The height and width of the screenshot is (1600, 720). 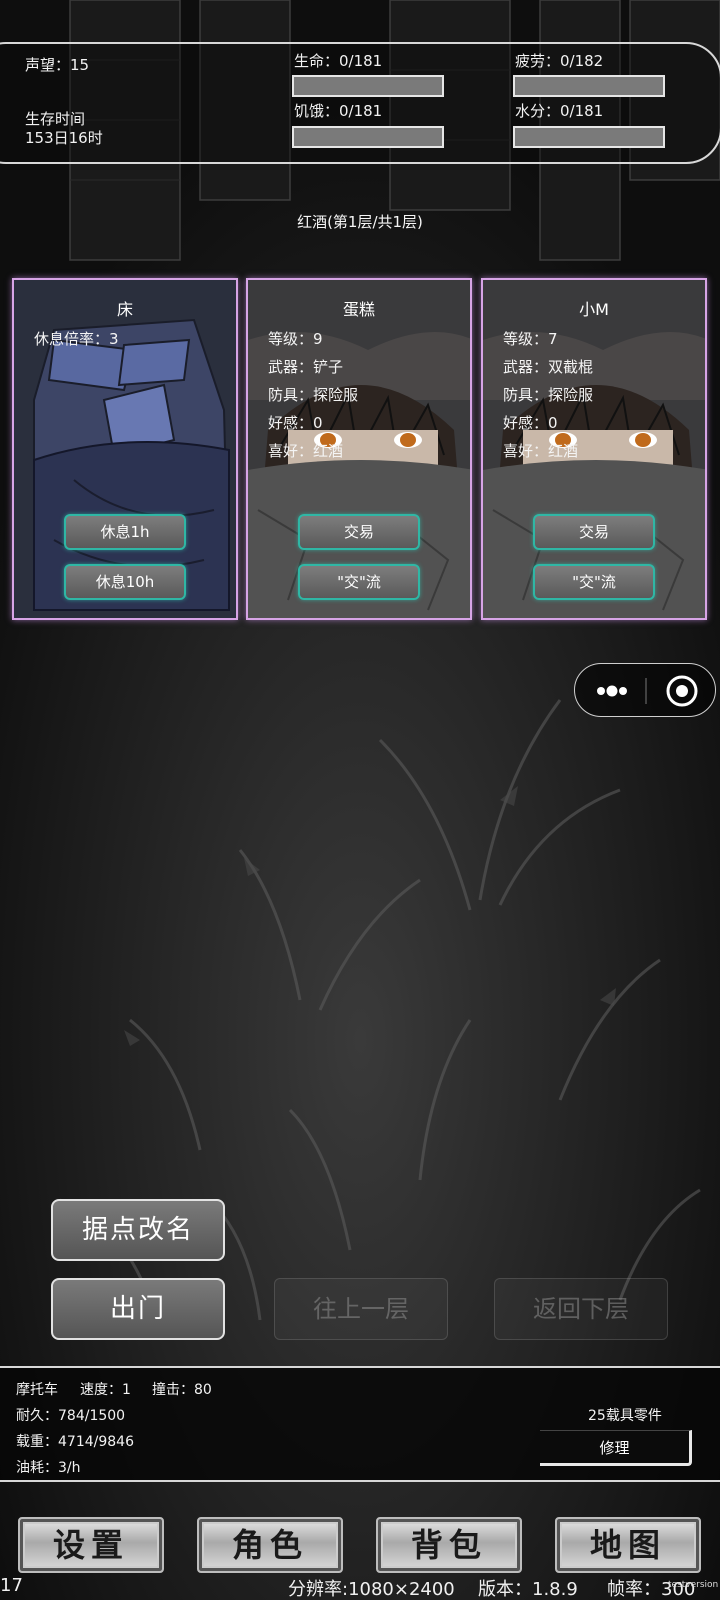 What do you see at coordinates (48, 1468) in the screenshot?
I see `vehicle-fuel: 油耗：3/h` at bounding box center [48, 1468].